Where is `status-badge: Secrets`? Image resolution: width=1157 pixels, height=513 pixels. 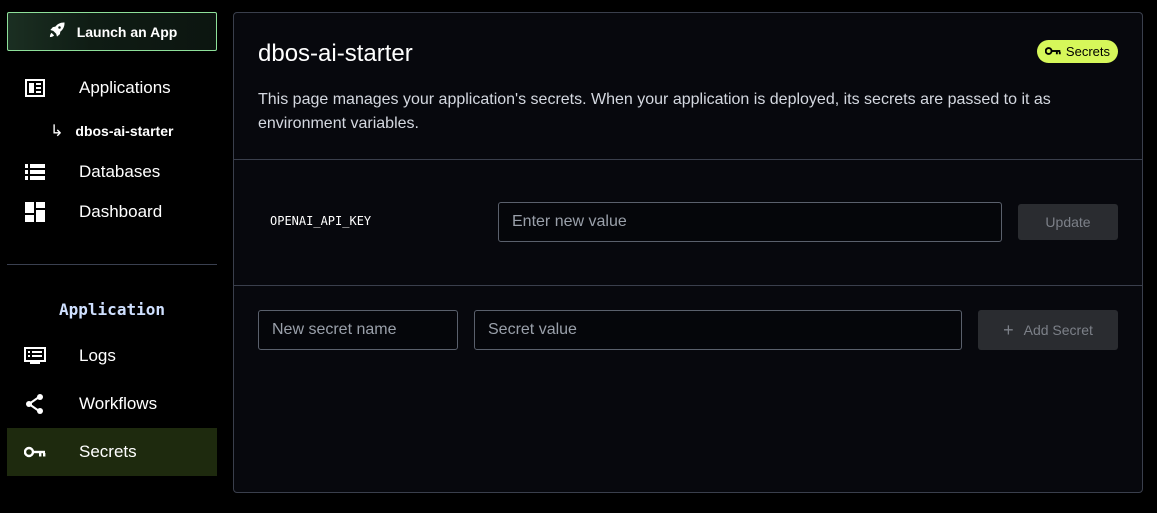 status-badge: Secrets is located at coordinates (1077, 51).